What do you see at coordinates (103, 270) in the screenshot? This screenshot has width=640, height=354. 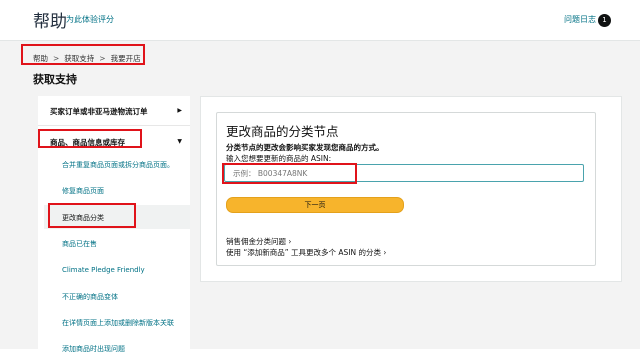 I see `sidebar-item-climate-pledge: Climate Pledge Friendly` at bounding box center [103, 270].